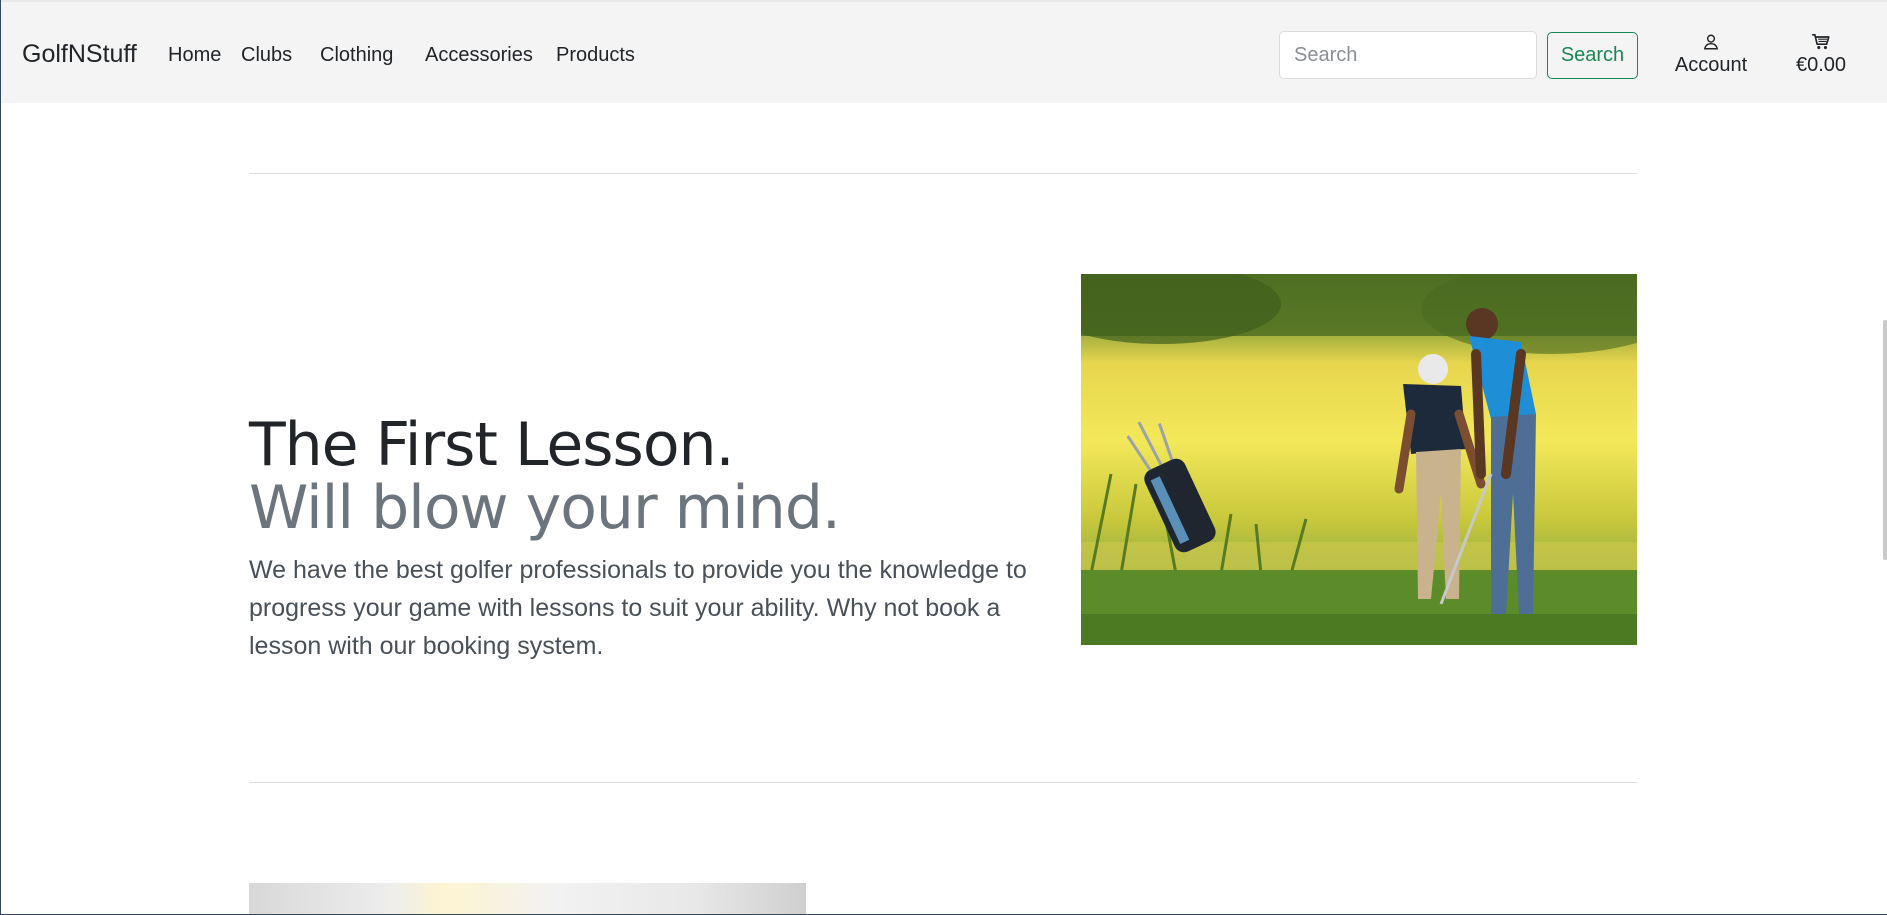 Image resolution: width=1887 pixels, height=915 pixels. I want to click on nav-link-products: Products, so click(595, 55).